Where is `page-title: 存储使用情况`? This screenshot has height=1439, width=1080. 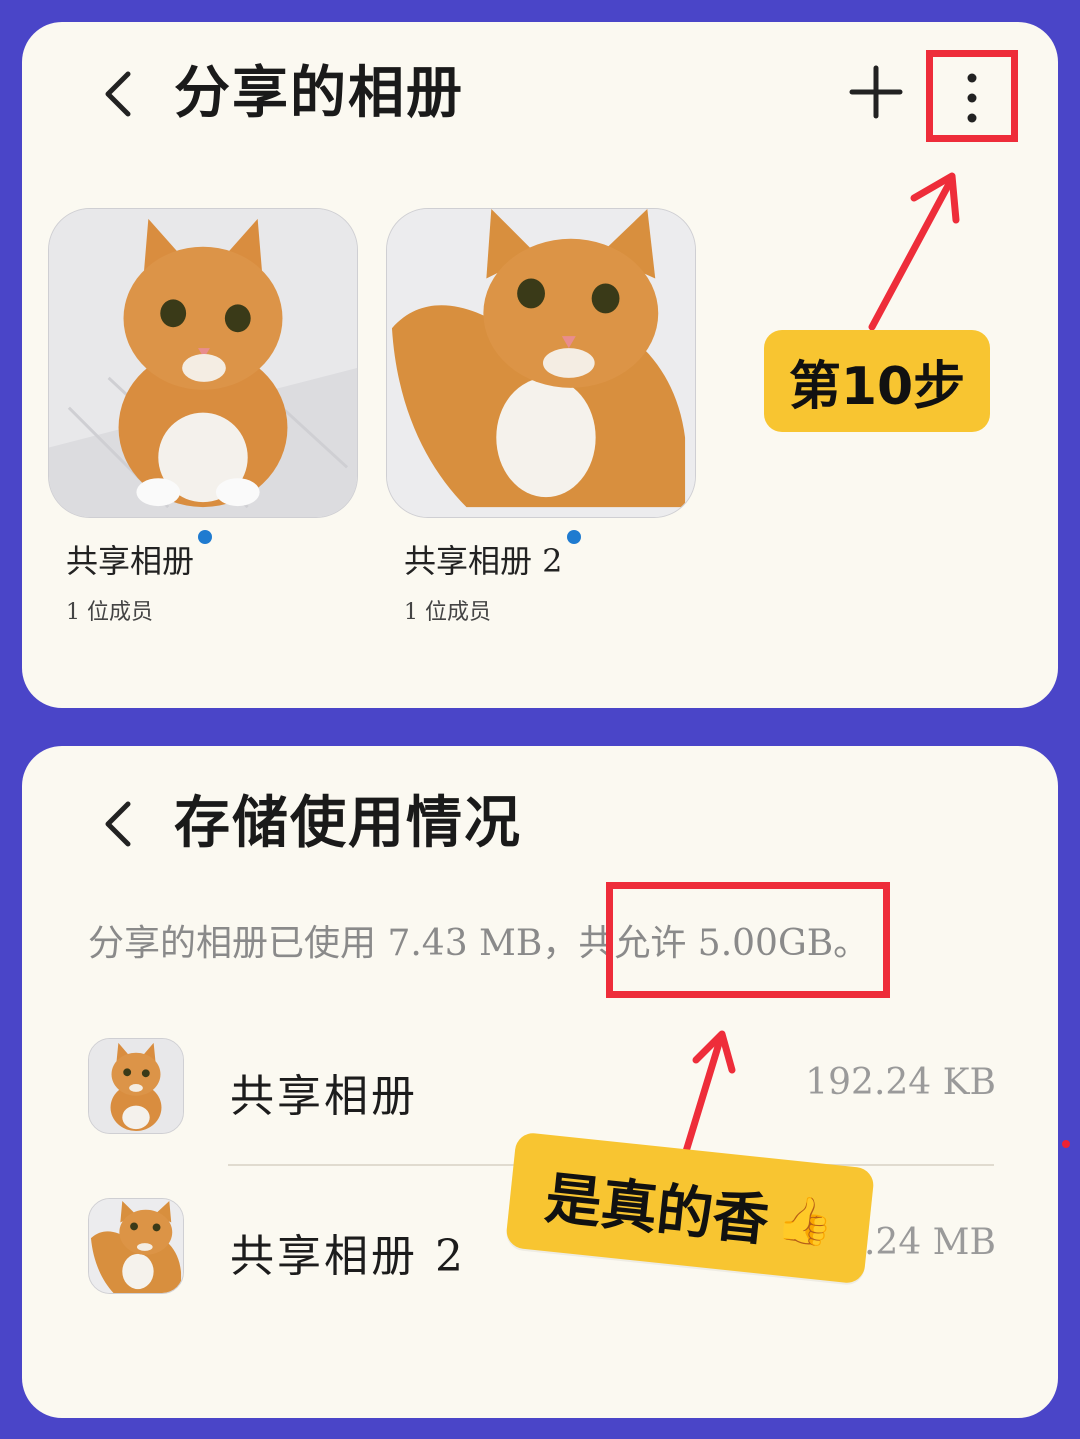
page-title: 存储使用情况 is located at coordinates (348, 823).